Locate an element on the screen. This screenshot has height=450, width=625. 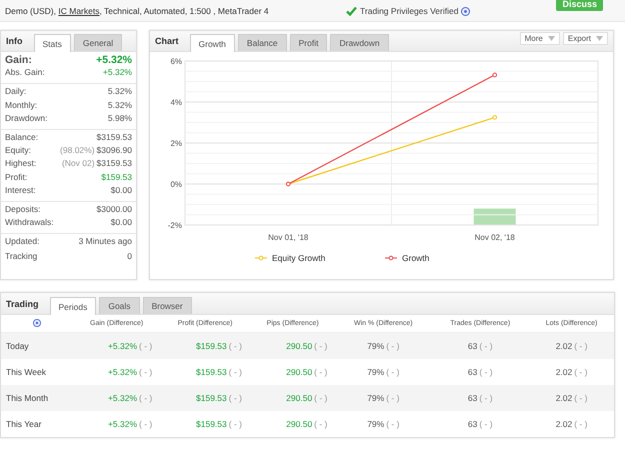
stat-label: Deposits: is located at coordinates (22, 209).